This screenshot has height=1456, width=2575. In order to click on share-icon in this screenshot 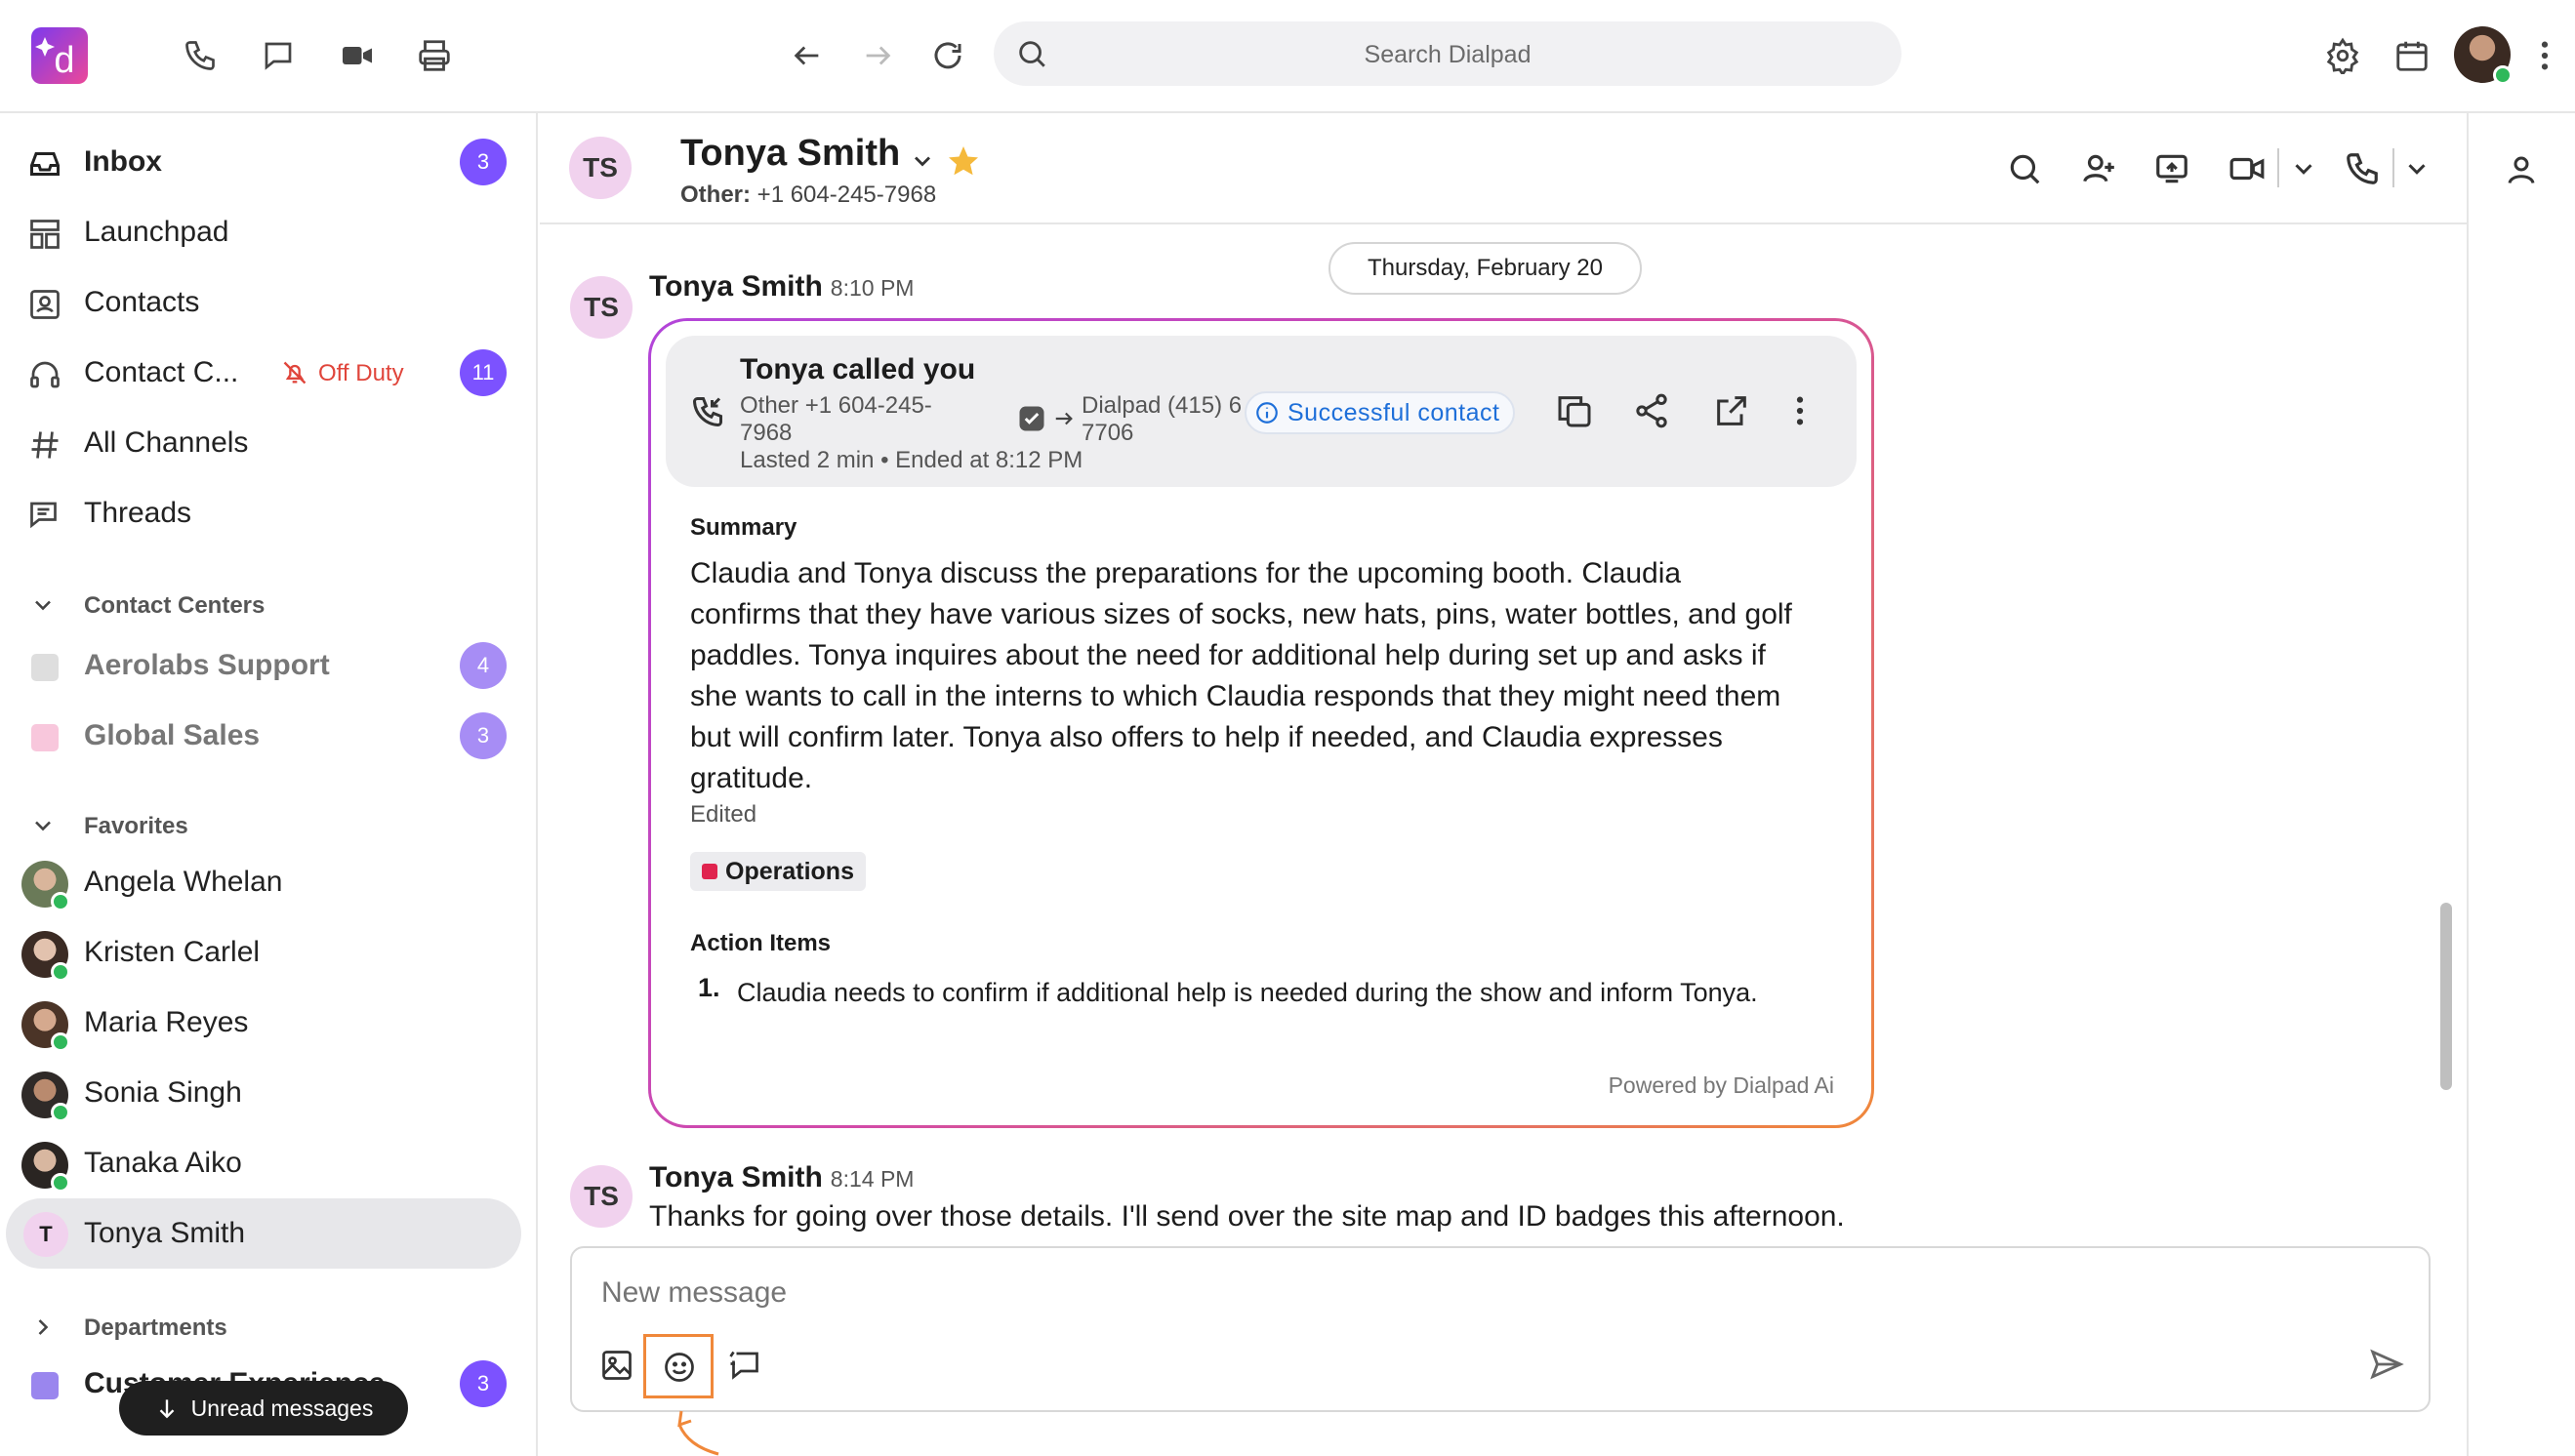, I will do `click(1651, 410)`.